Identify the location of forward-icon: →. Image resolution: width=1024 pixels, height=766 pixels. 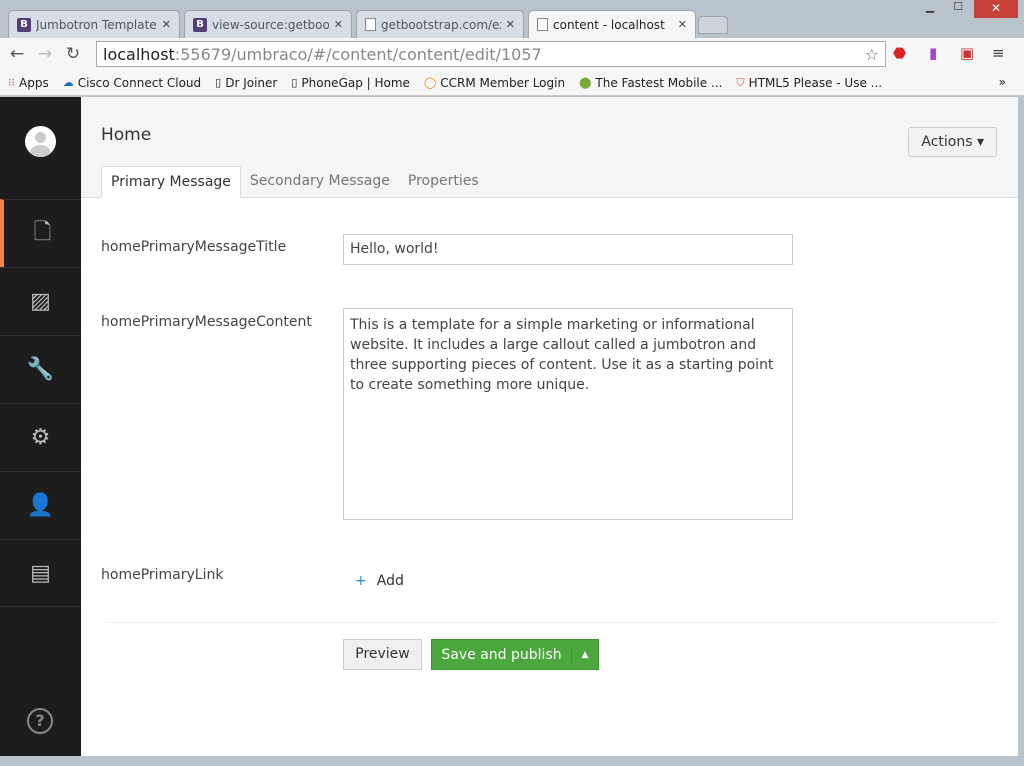
(45, 54).